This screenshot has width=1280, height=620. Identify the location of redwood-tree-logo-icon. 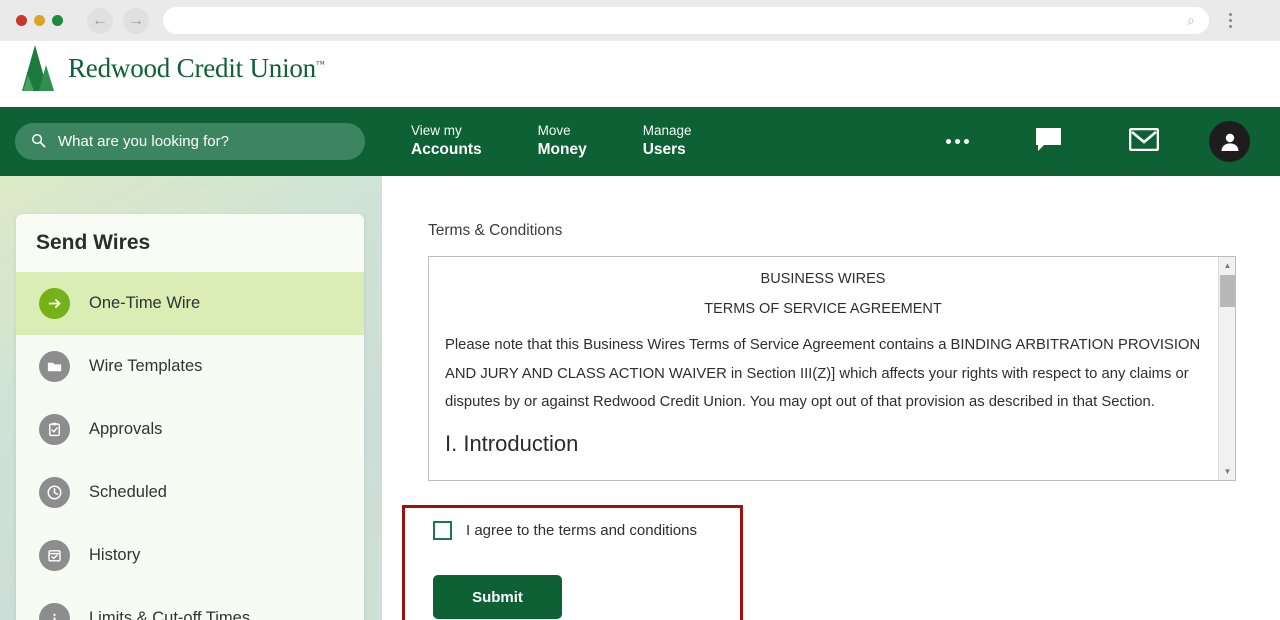
(38, 68).